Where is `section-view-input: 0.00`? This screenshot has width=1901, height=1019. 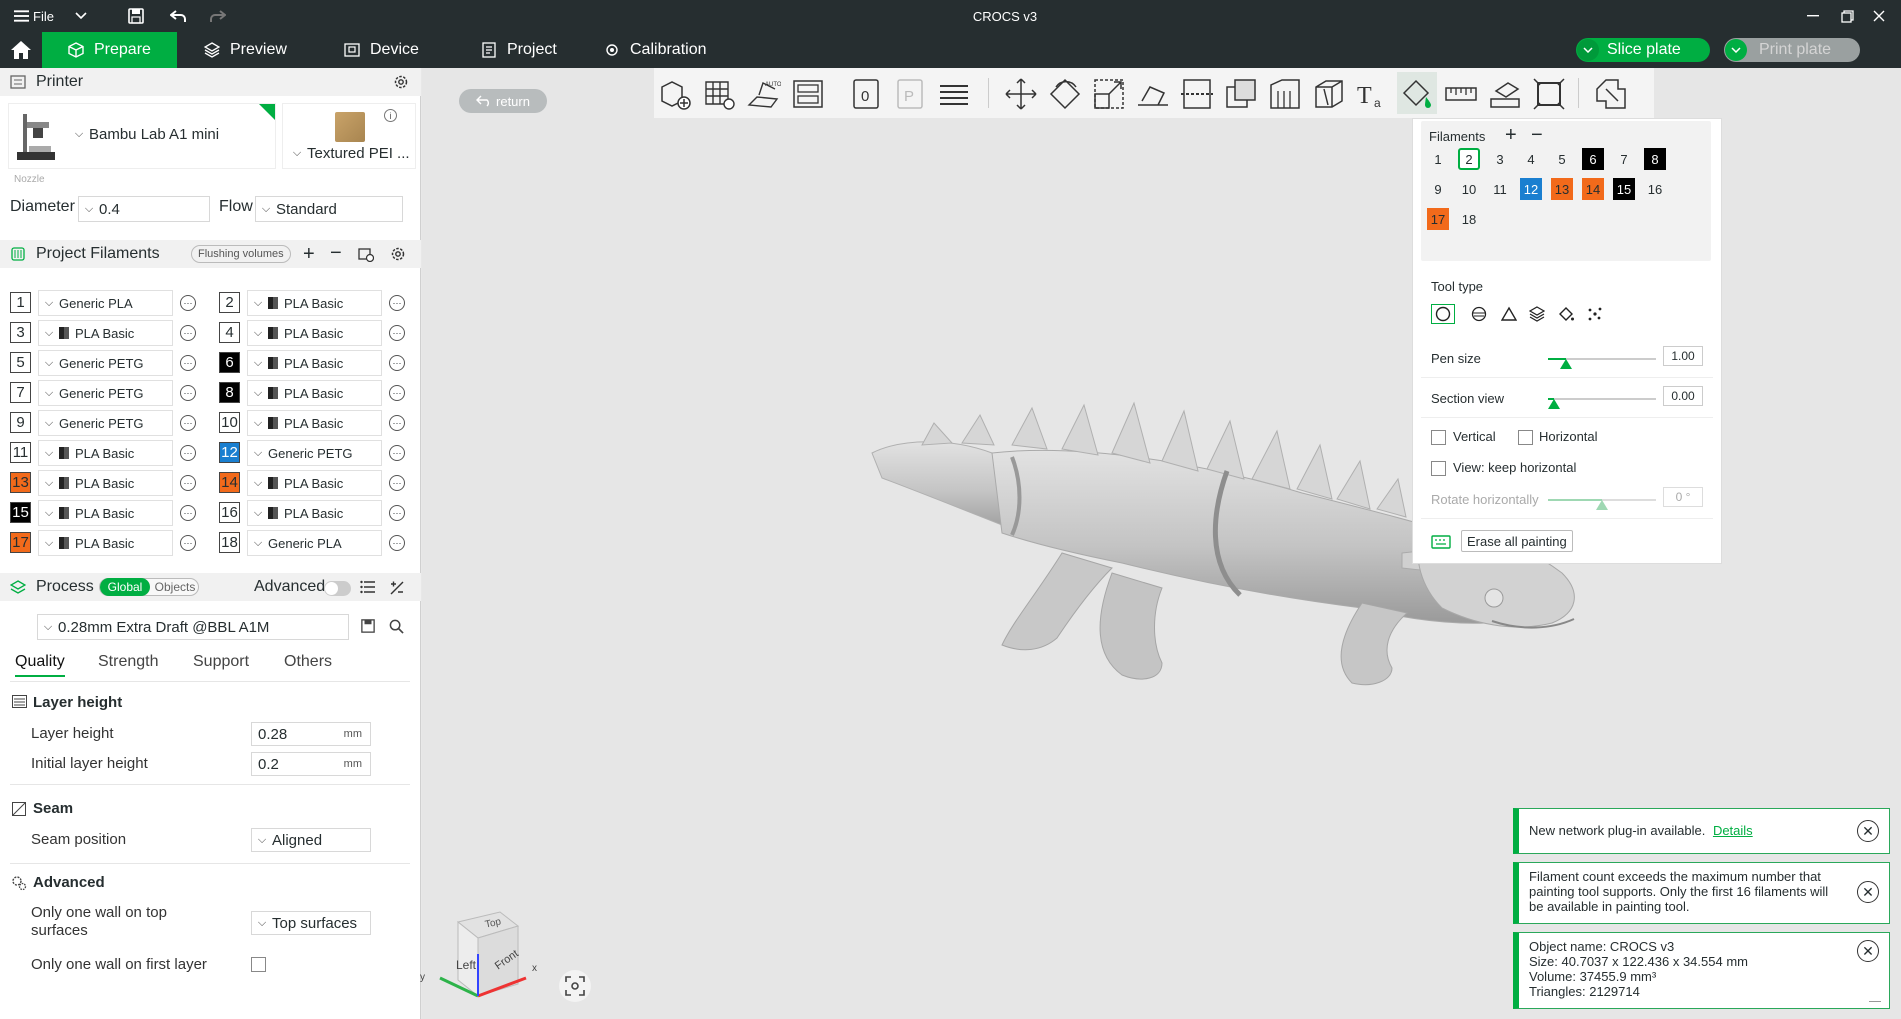 section-view-input: 0.00 is located at coordinates (1683, 396).